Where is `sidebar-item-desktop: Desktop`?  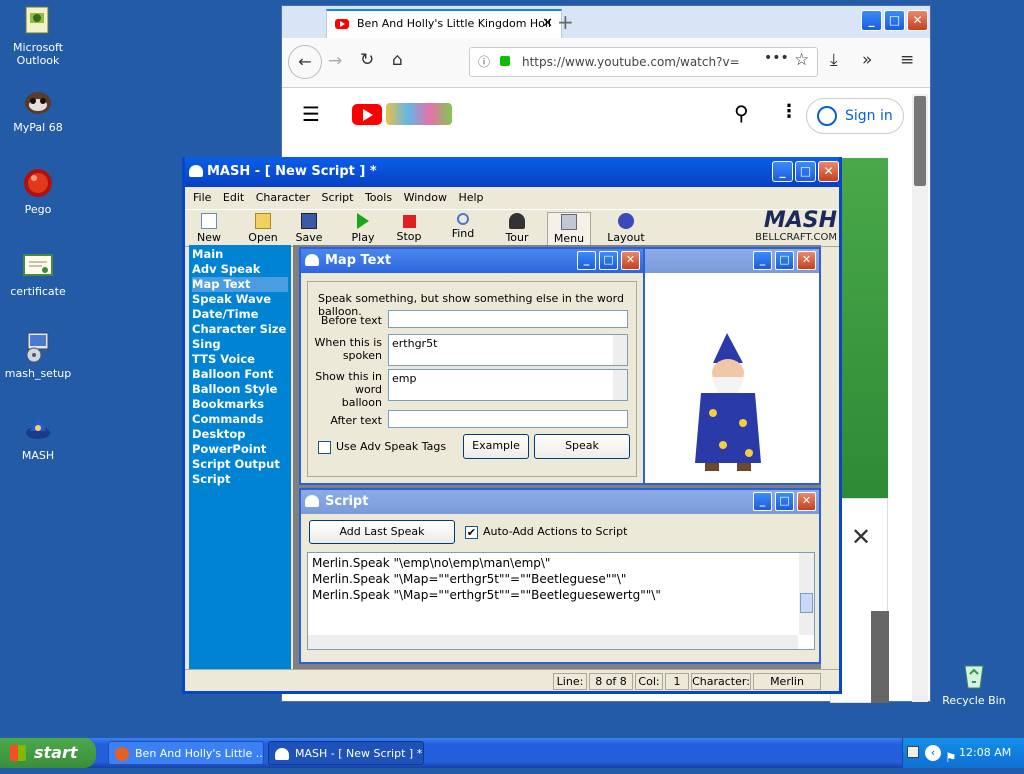
sidebar-item-desktop: Desktop is located at coordinates (240, 434).